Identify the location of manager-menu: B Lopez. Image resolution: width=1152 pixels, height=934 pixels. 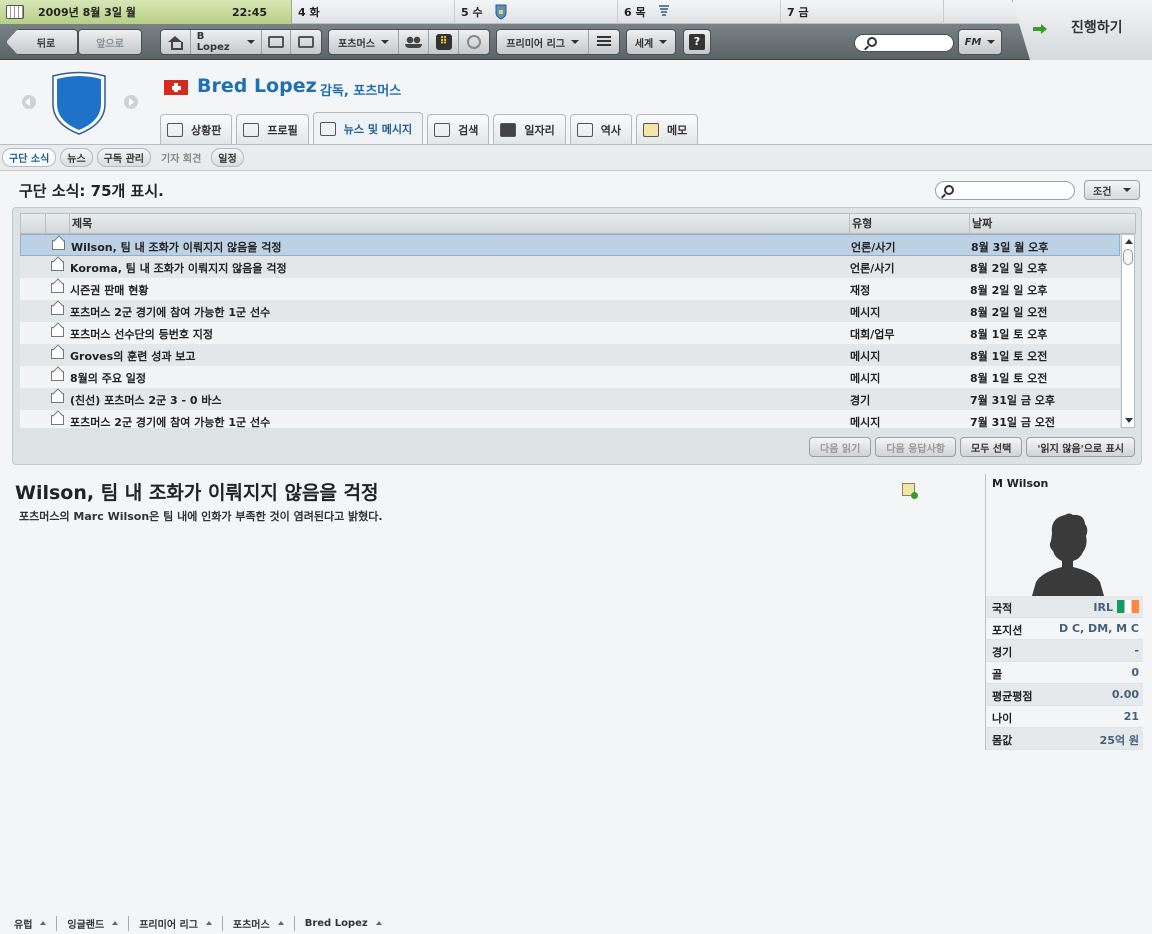
(226, 42).